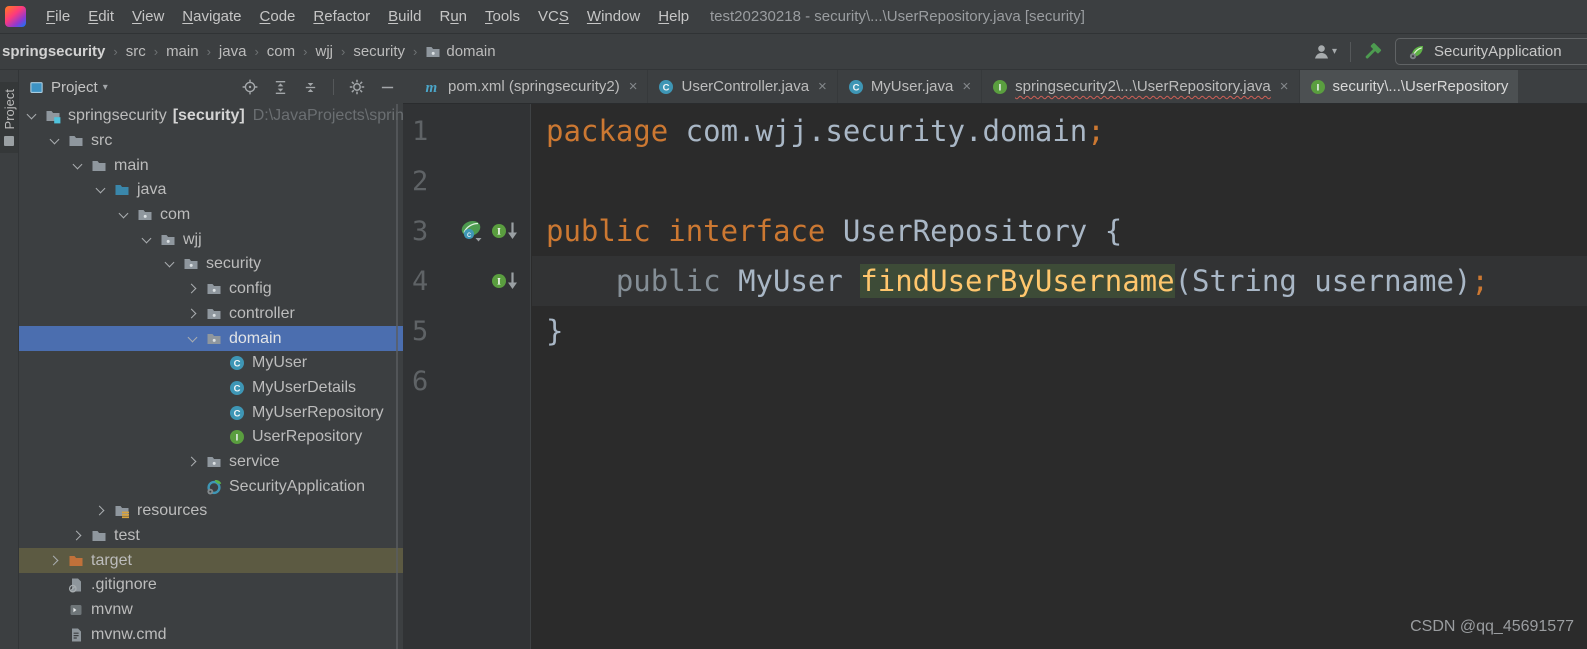 The height and width of the screenshot is (649, 1587). I want to click on breadcrumb-item-com: com, so click(281, 51).